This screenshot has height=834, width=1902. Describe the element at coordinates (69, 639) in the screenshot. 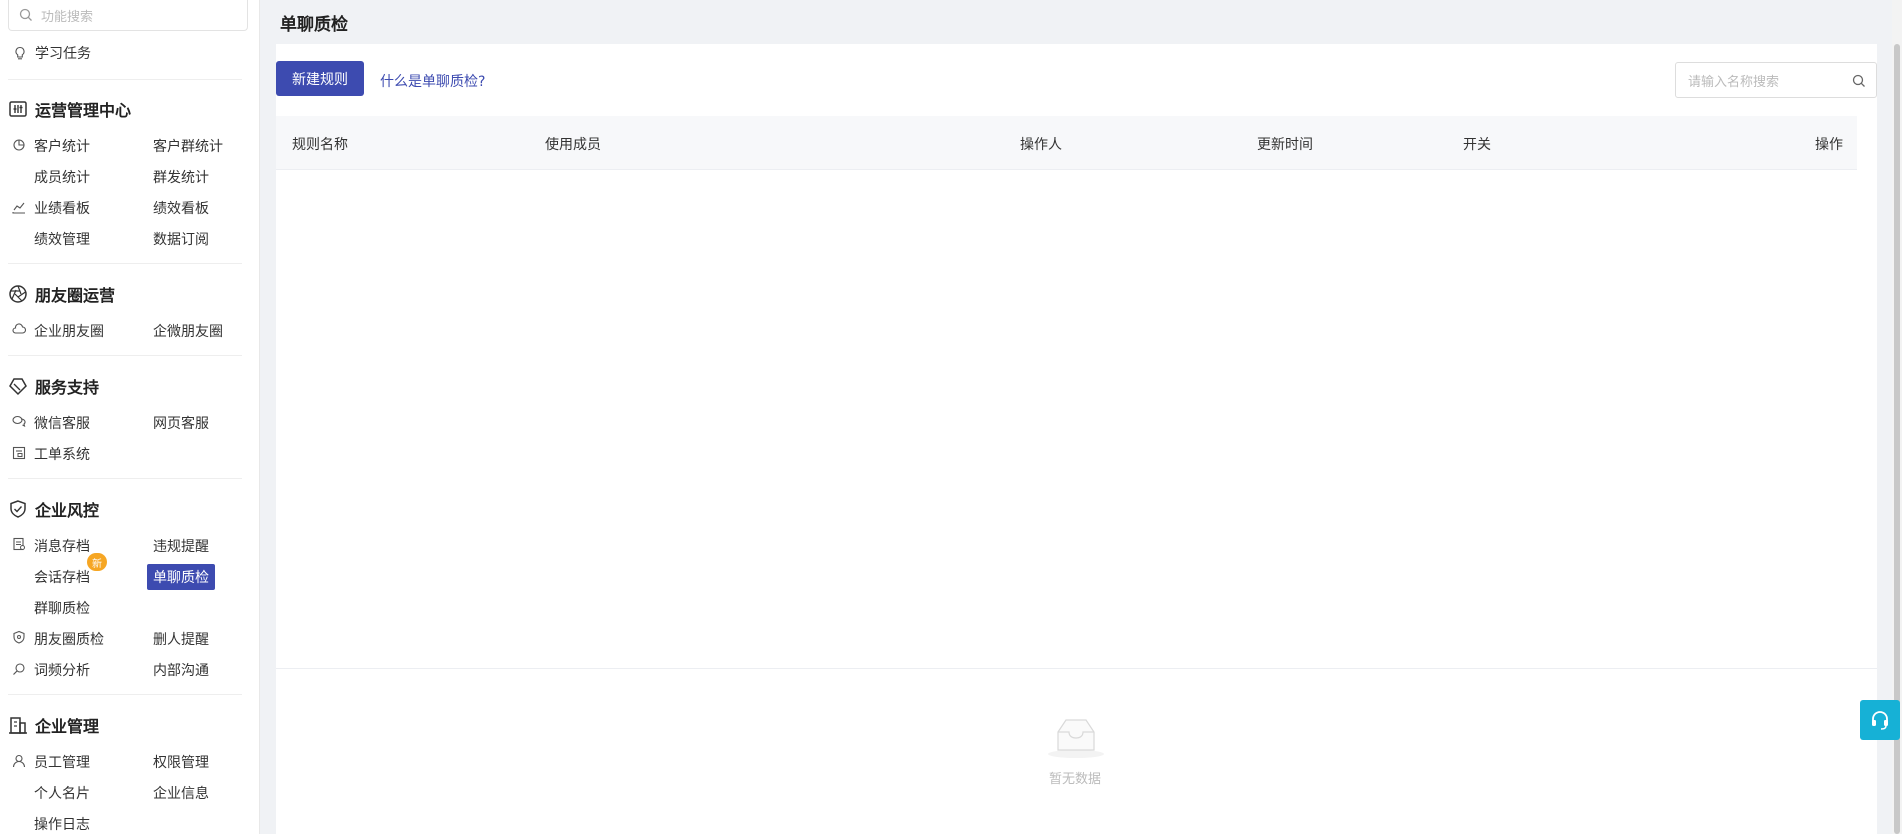

I see `sidebar-item-moments-qc: 朋友圈质检` at that location.